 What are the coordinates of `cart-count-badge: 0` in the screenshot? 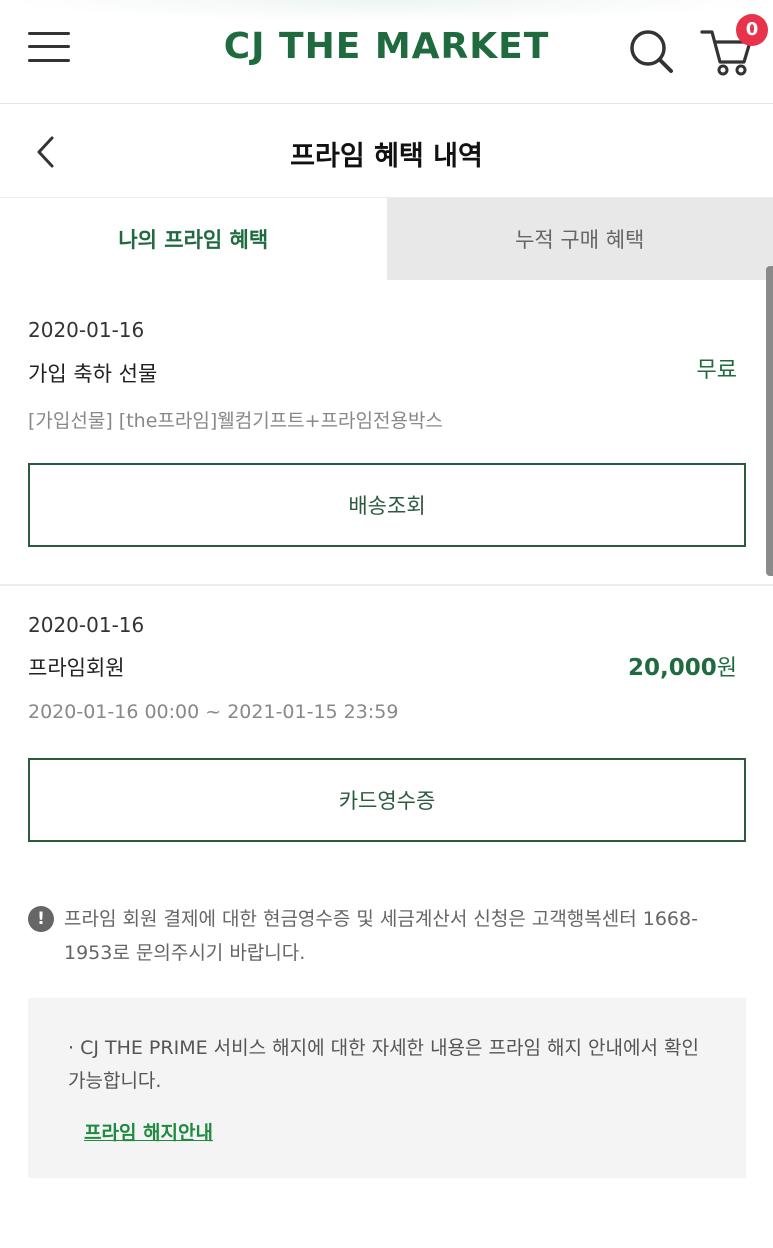 It's located at (752, 30).